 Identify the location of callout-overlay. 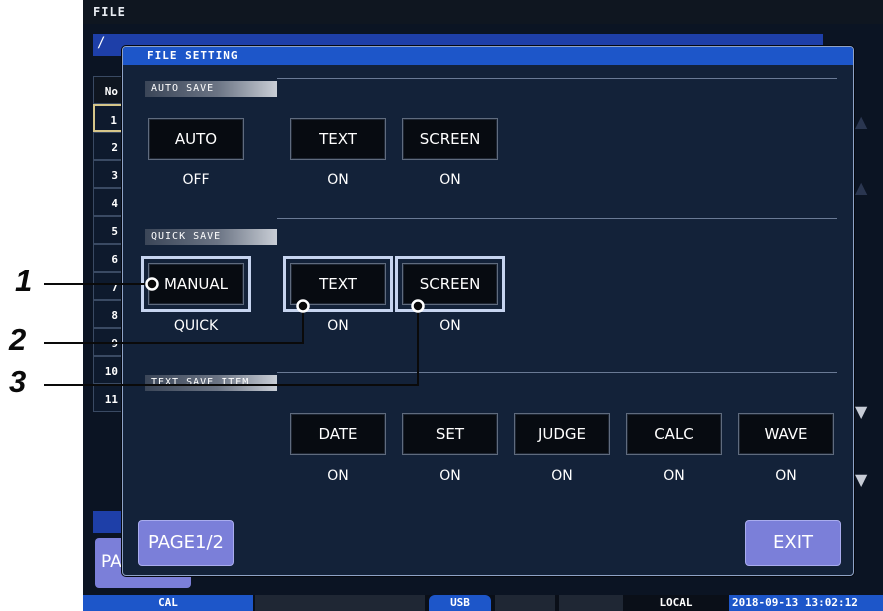
(234, 331).